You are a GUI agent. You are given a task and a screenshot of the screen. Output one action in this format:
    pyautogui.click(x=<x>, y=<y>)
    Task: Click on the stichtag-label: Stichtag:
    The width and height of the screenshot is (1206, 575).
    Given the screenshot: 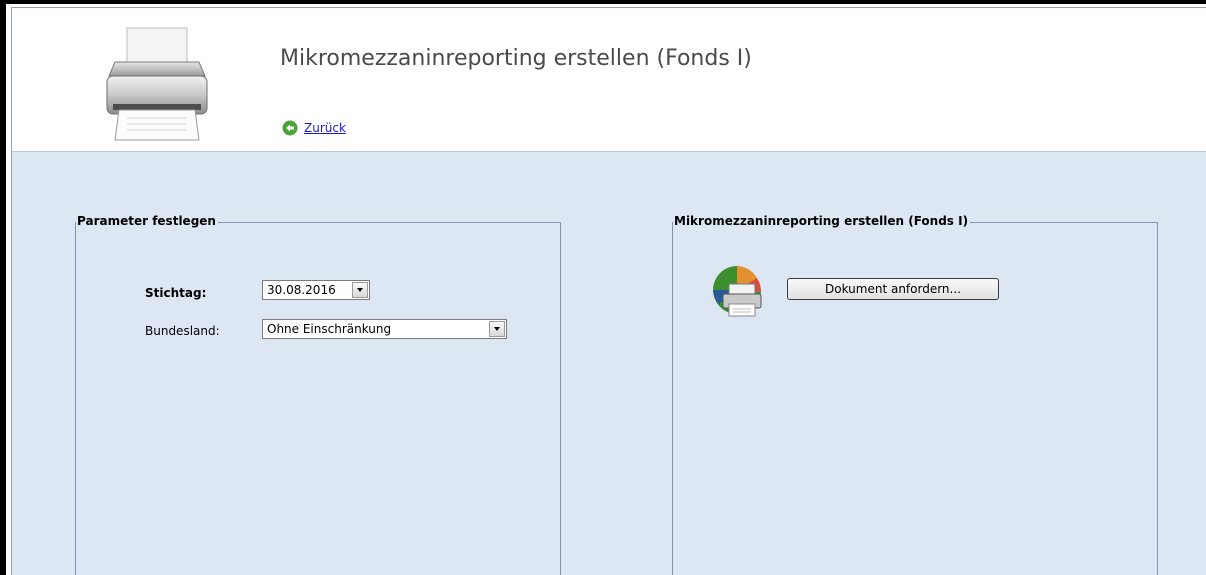 What is the action you would take?
    pyautogui.click(x=176, y=293)
    